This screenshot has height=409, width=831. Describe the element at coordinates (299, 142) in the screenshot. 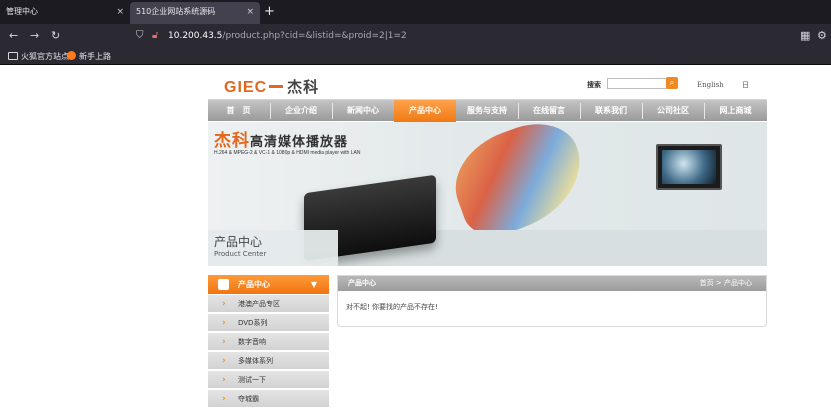

I see `banner-title-rest: 高清媒体播放器` at that location.